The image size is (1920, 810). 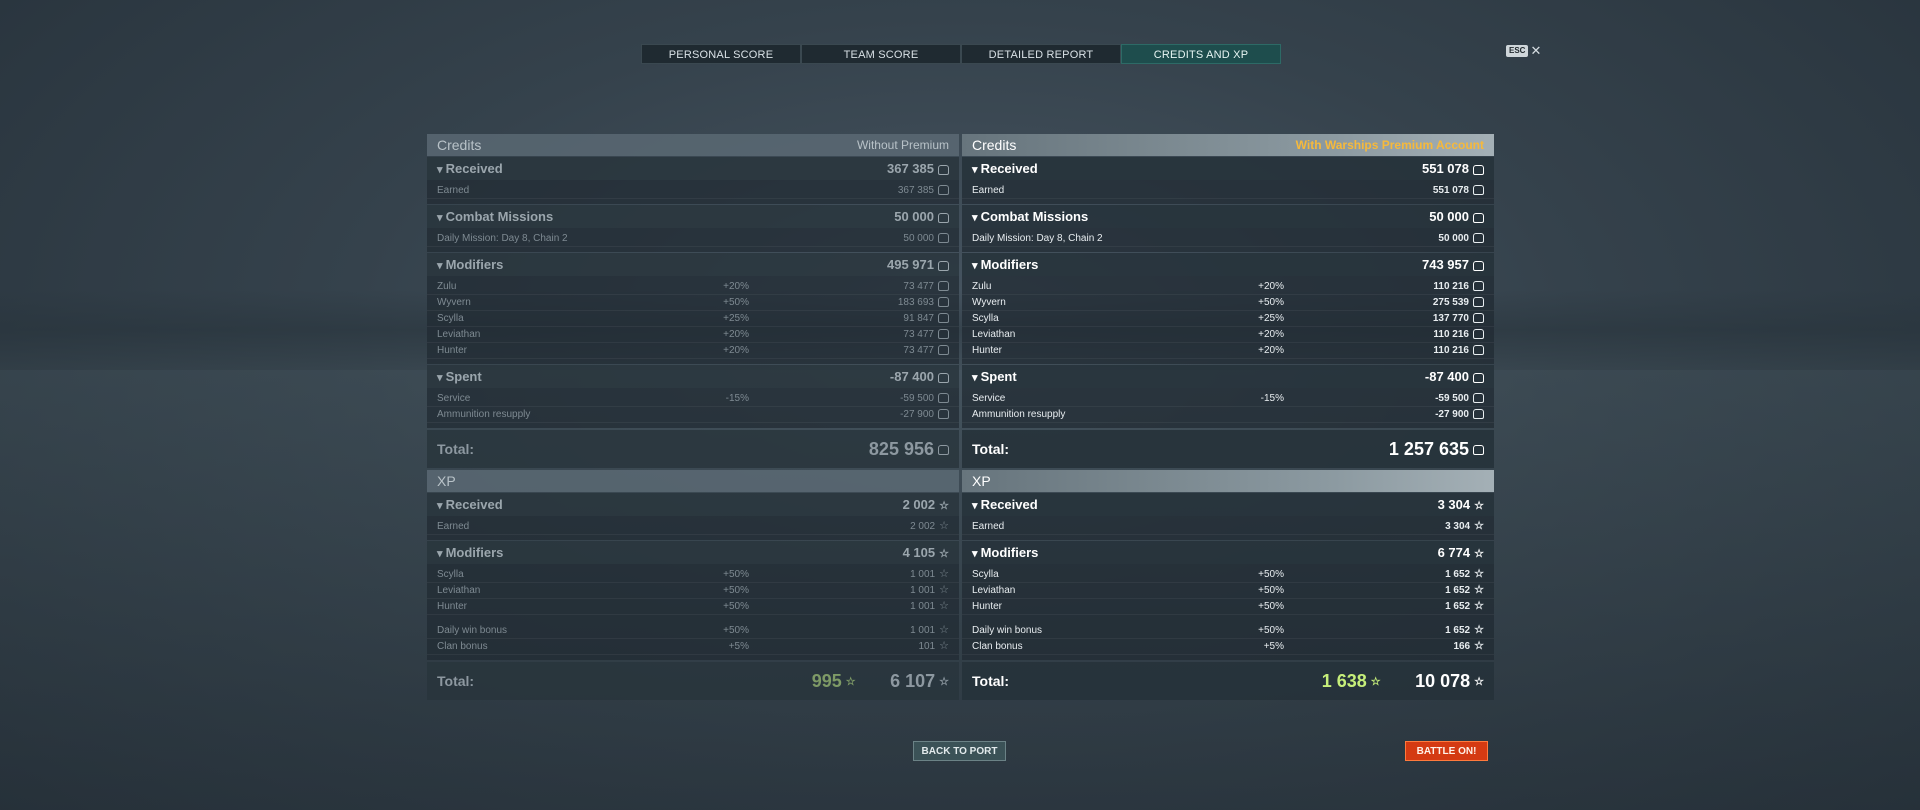 What do you see at coordinates (914, 216) in the screenshot?
I see `combat-missions-value: 50 000` at bounding box center [914, 216].